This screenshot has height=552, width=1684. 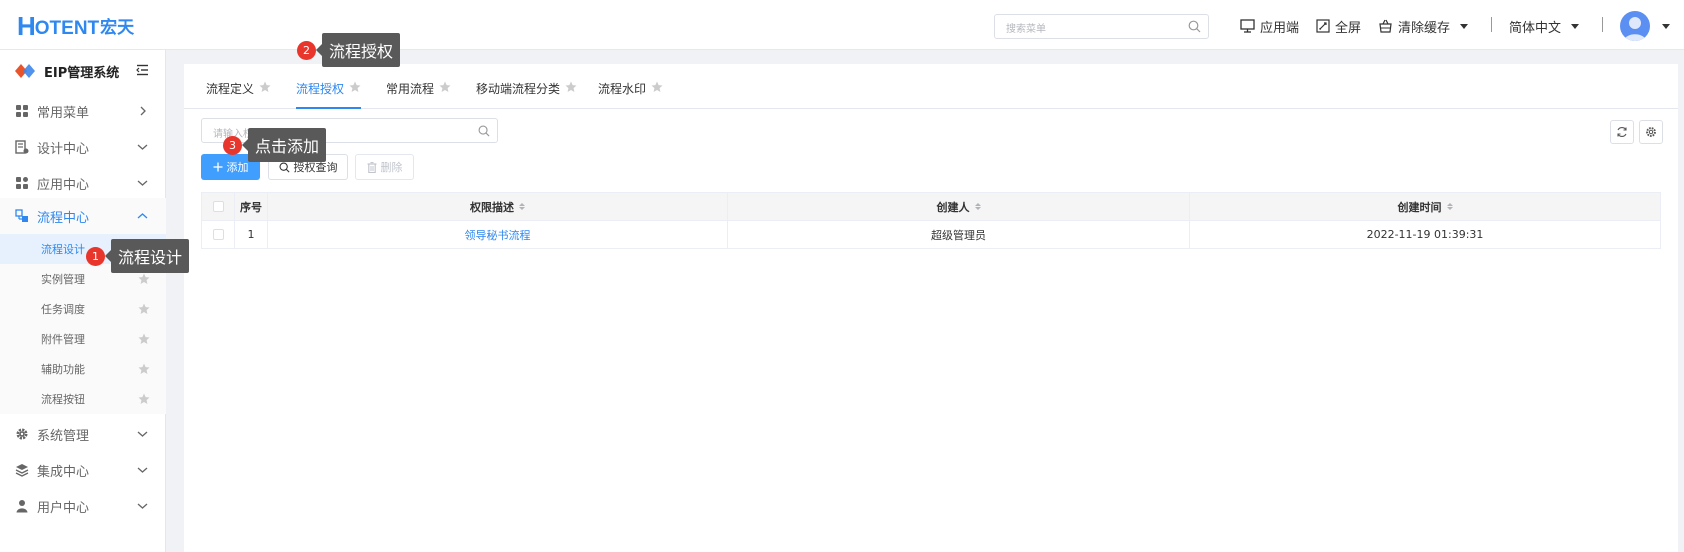 I want to click on delete-button: 删除, so click(x=384, y=167).